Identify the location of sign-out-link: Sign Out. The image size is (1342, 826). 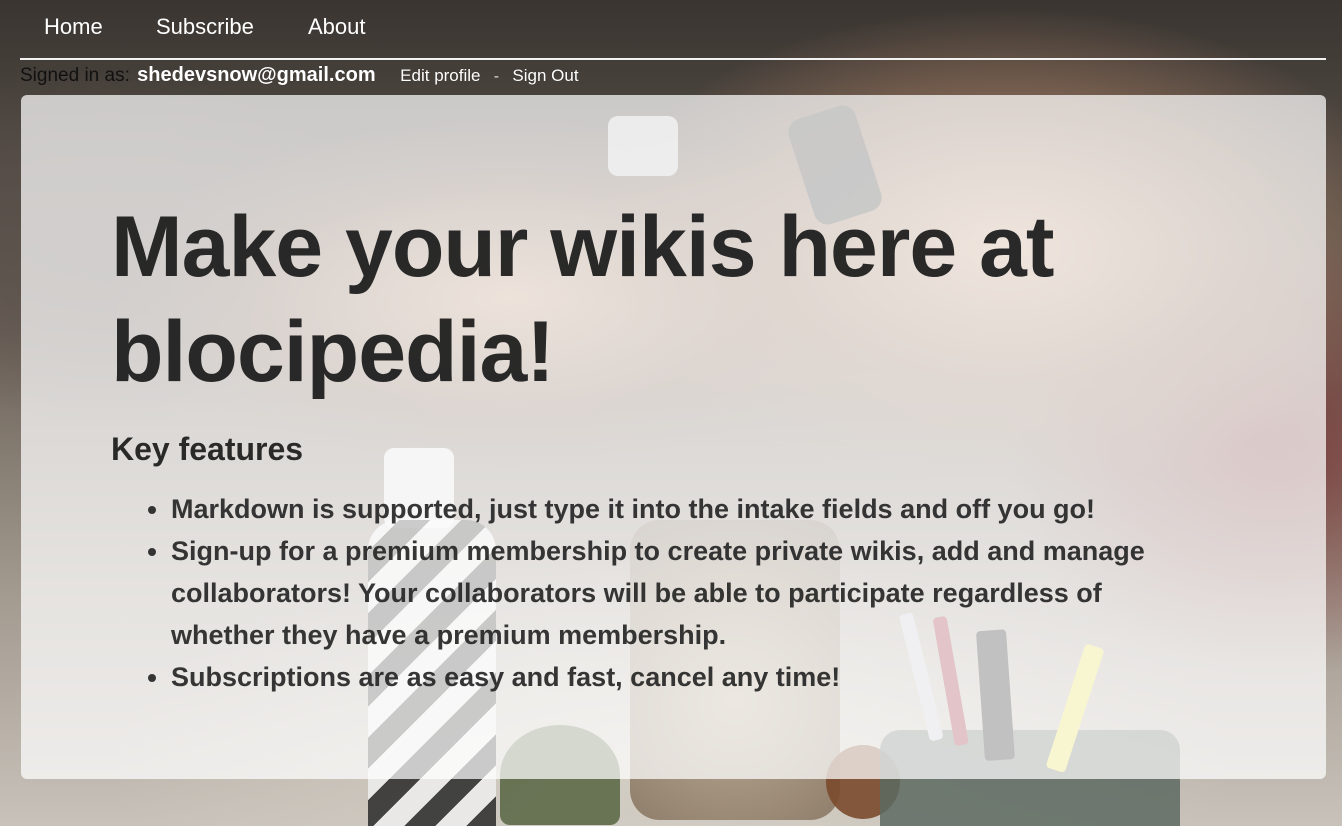
(545, 75).